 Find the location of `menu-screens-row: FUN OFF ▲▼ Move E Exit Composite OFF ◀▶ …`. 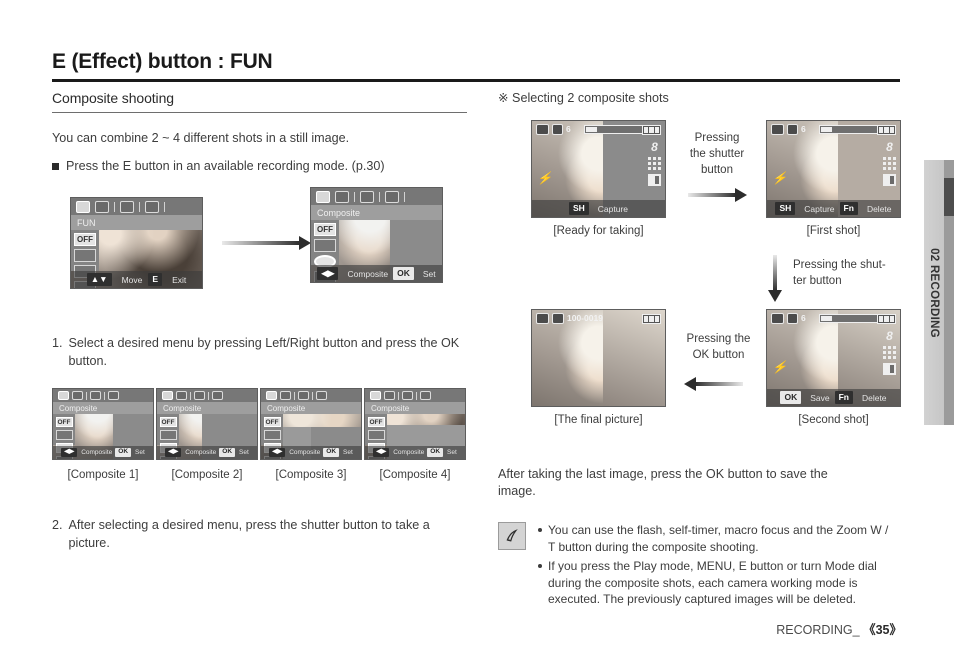

menu-screens-row: FUN OFF ▲▼ Move E Exit Composite OFF ◀▶ … is located at coordinates (259, 247).